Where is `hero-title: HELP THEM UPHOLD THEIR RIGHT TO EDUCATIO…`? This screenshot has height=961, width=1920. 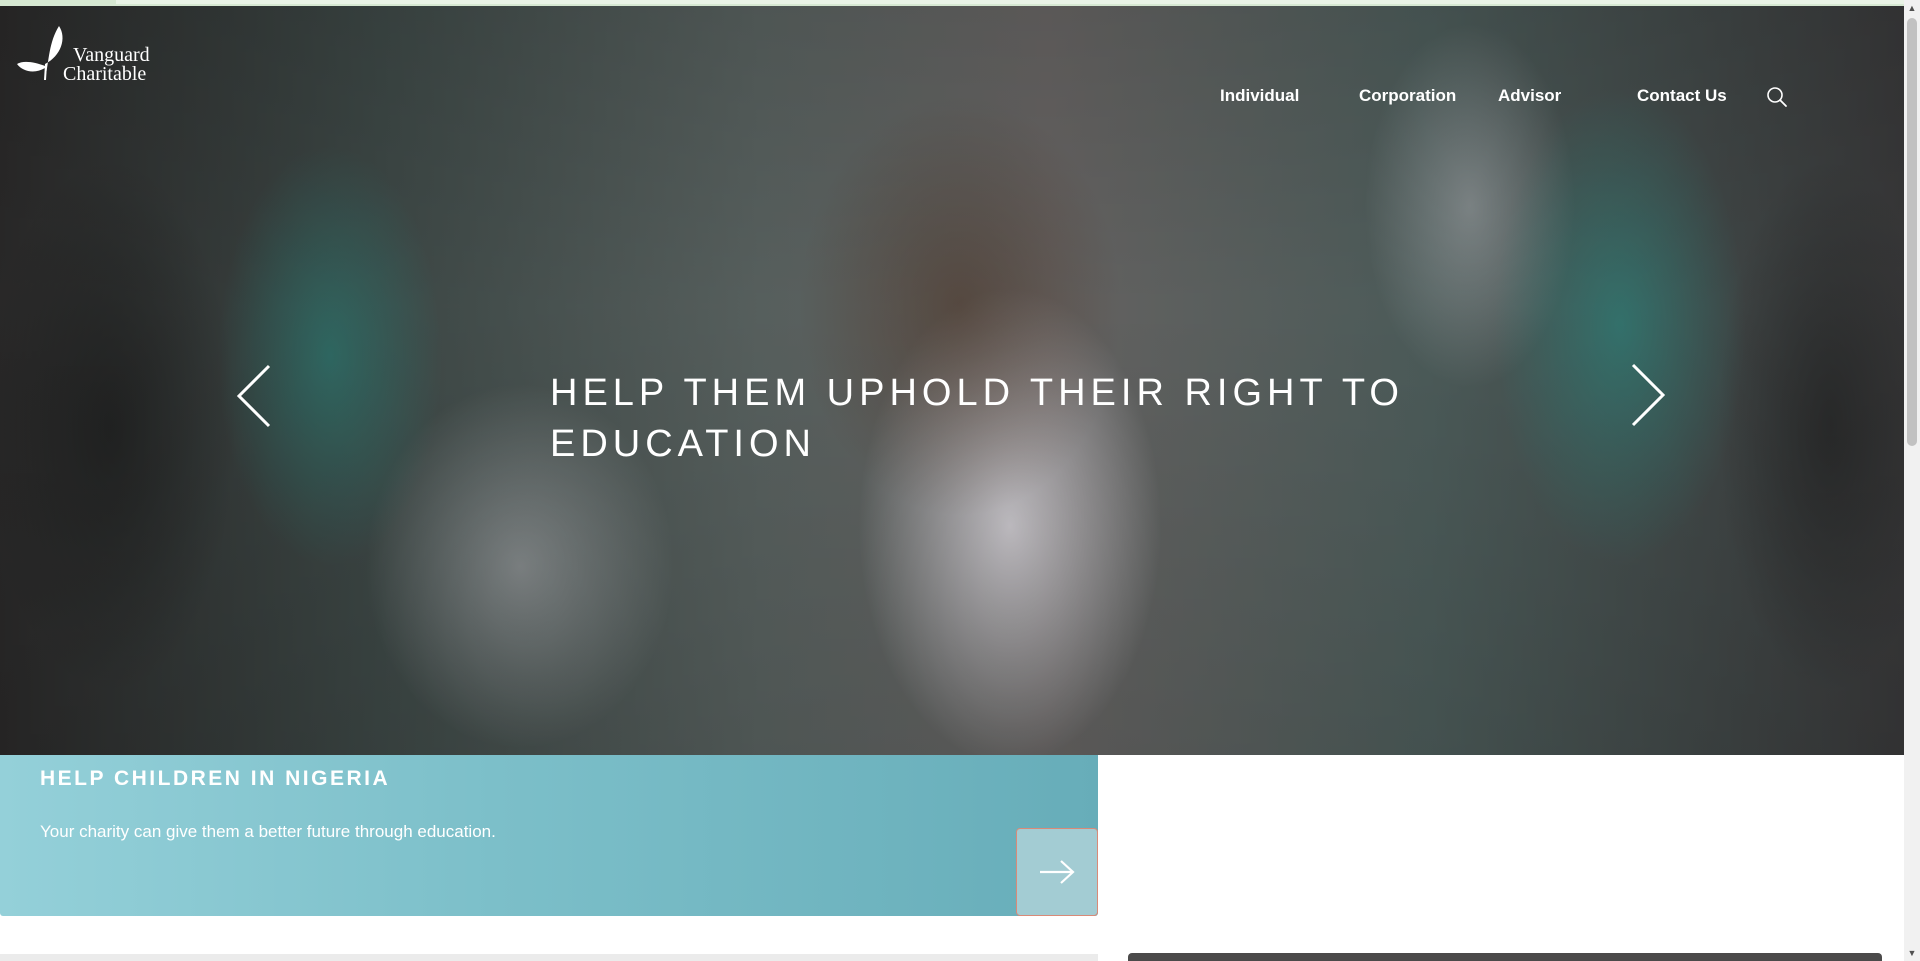
hero-title: HELP THEM UPHOLD THEIR RIGHT TO EDUCATIO… is located at coordinates (977, 418).